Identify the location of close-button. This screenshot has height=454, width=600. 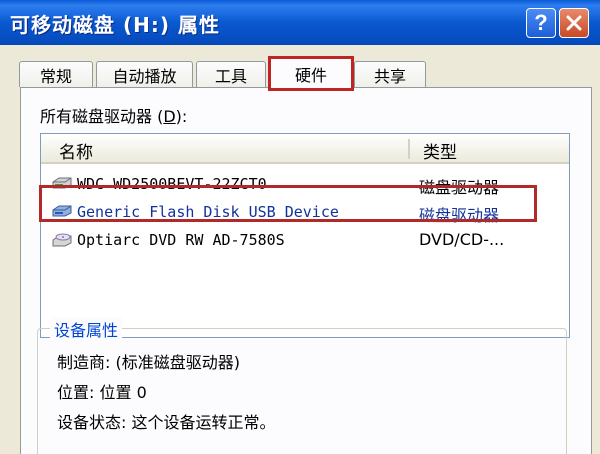
(574, 23).